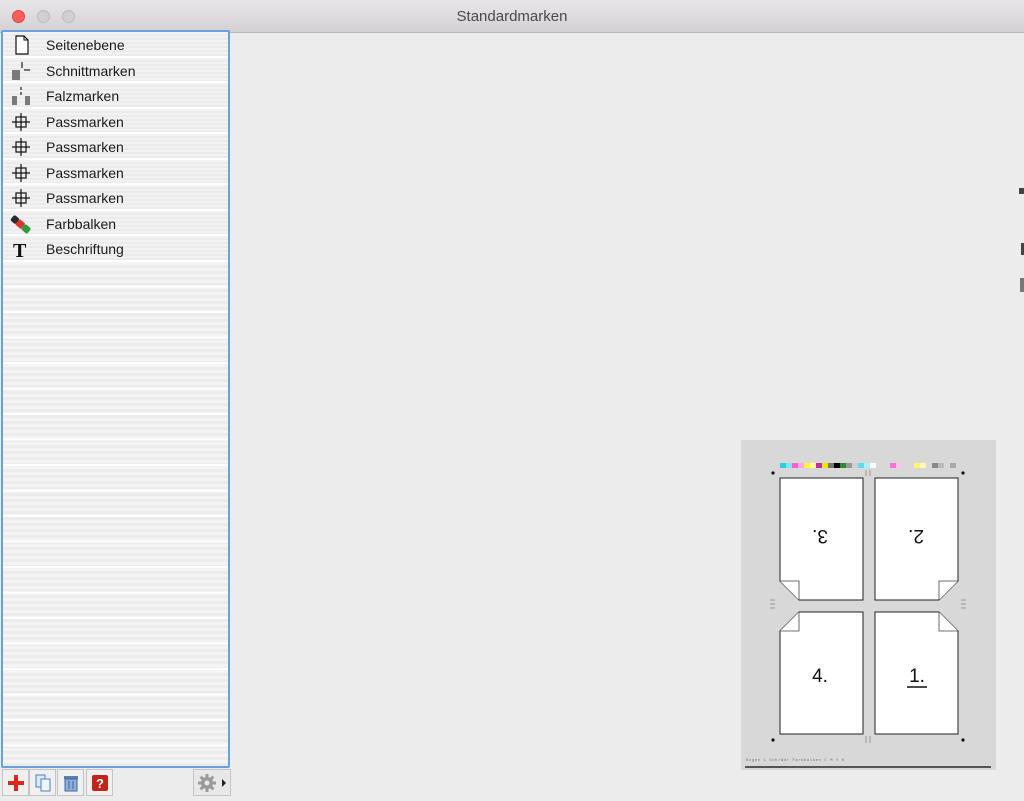  What do you see at coordinates (22, 45) in the screenshot?
I see `page-icon` at bounding box center [22, 45].